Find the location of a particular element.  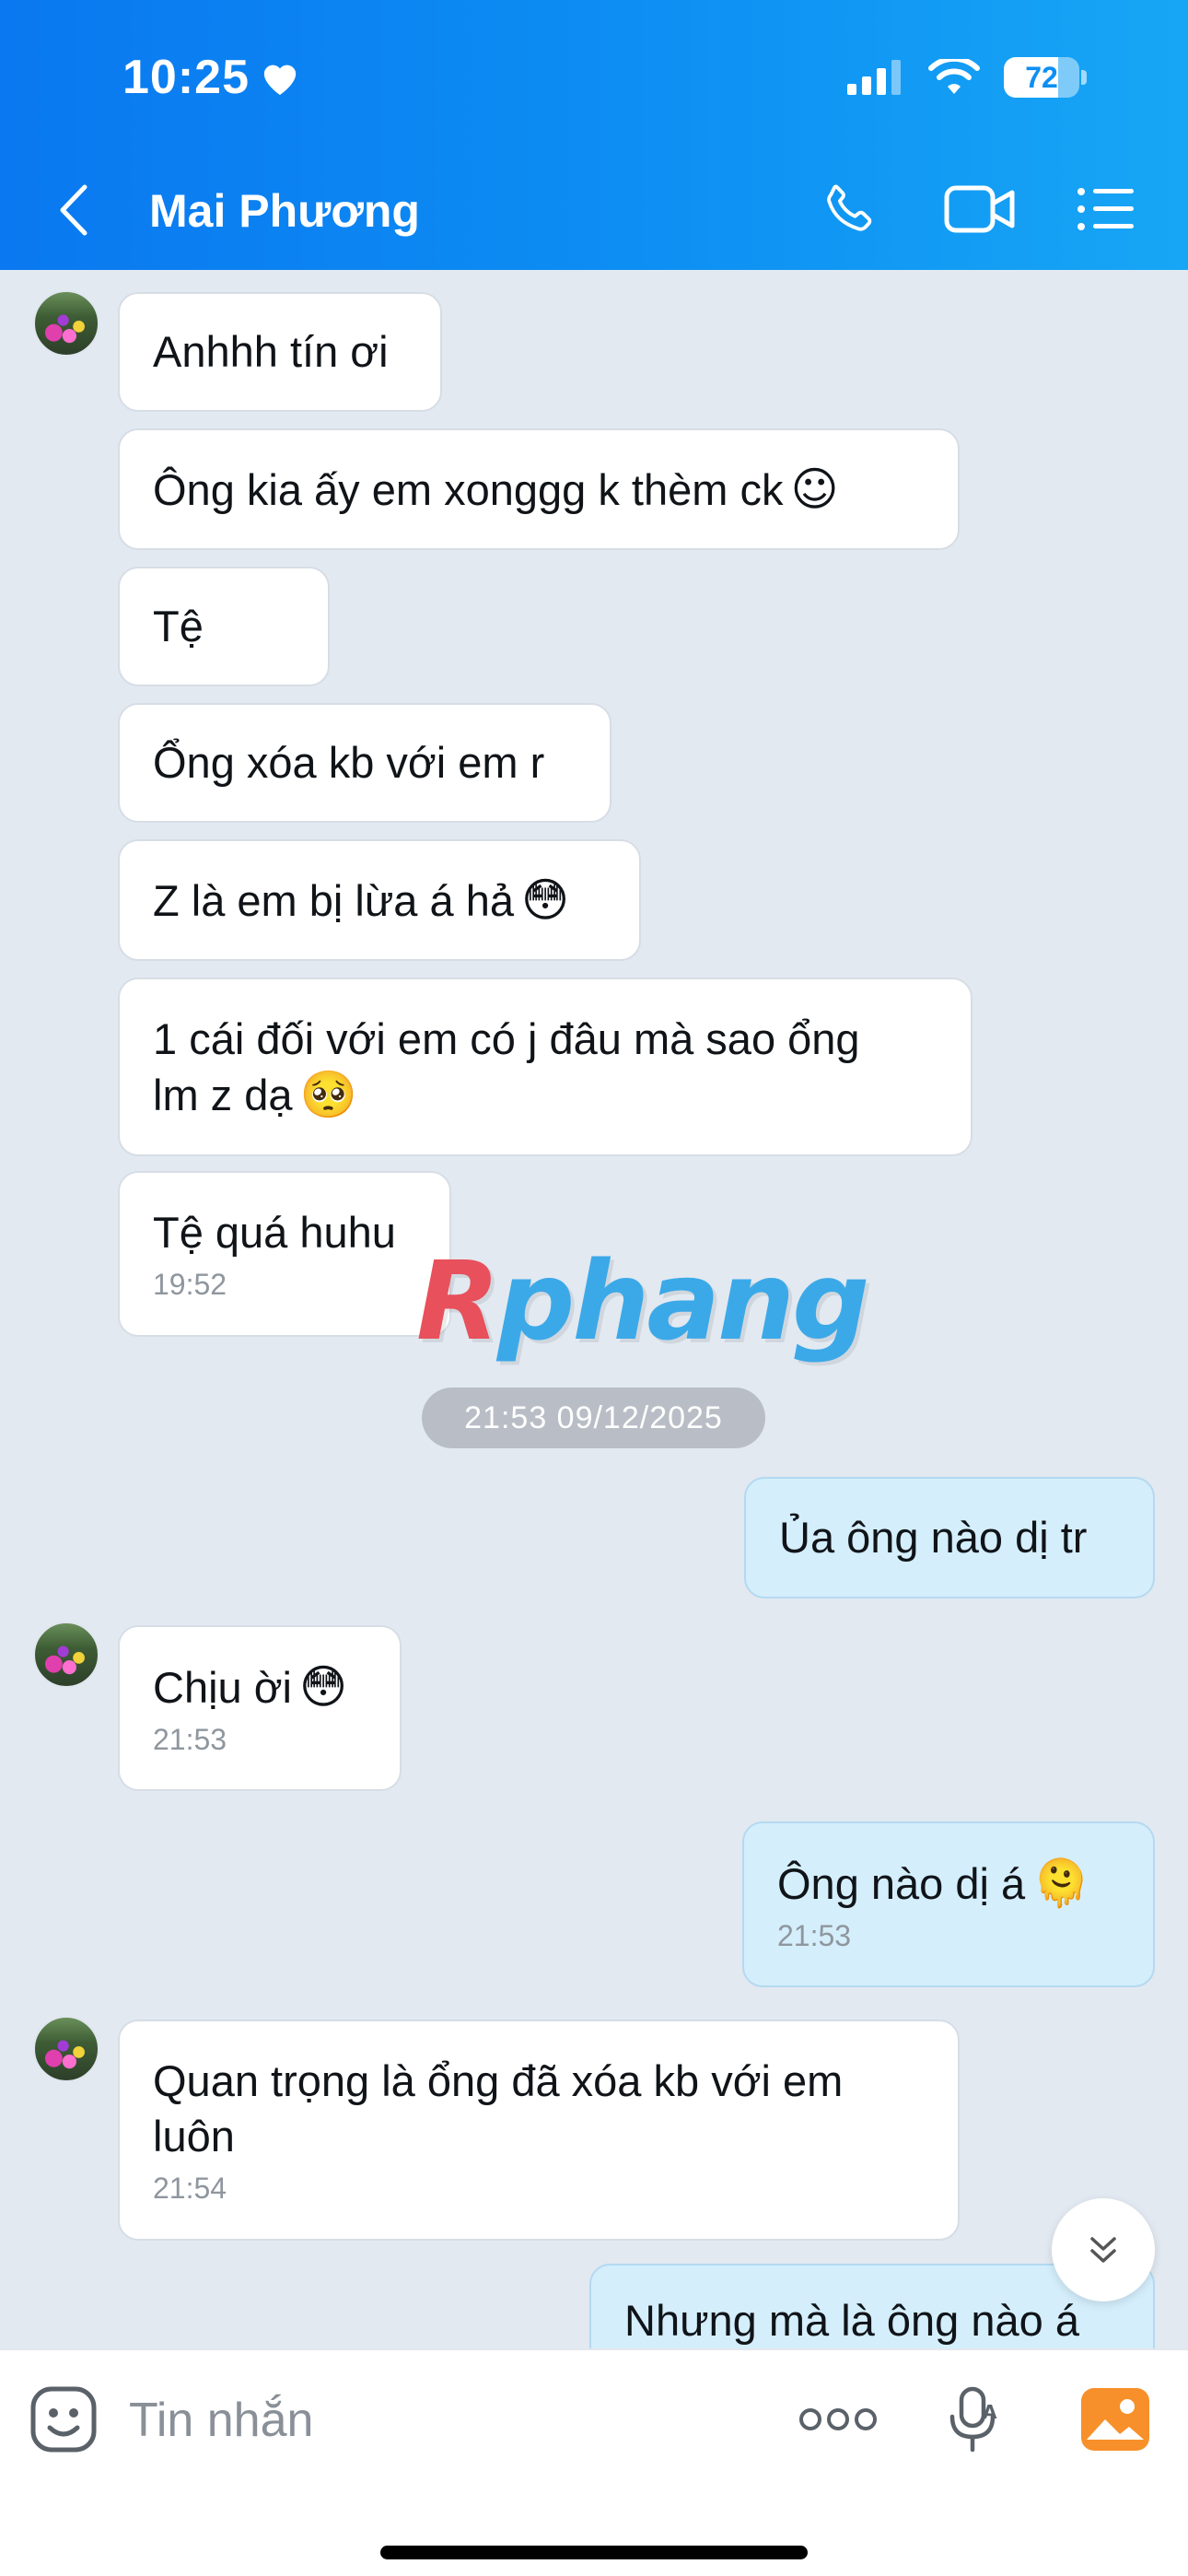

message-bubble: Anhhh tín ơi is located at coordinates (280, 352).